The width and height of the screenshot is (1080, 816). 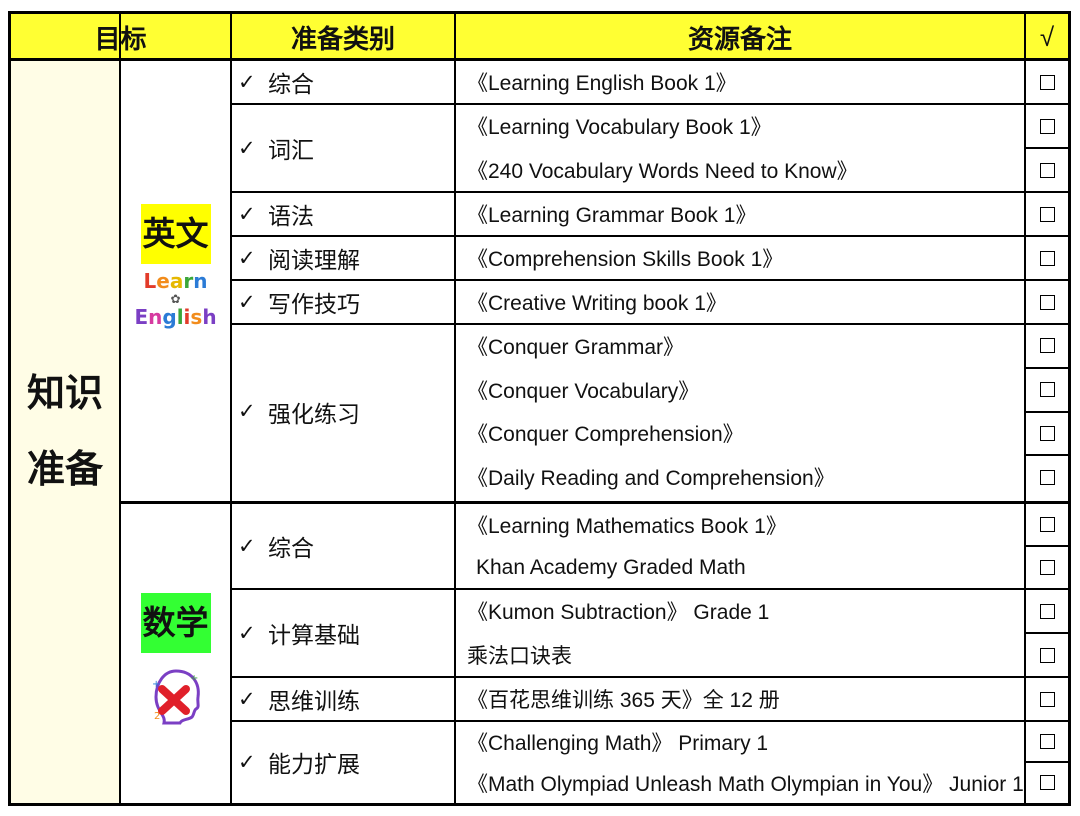 I want to click on logo-figure-icon: ✿, so click(x=175, y=298).